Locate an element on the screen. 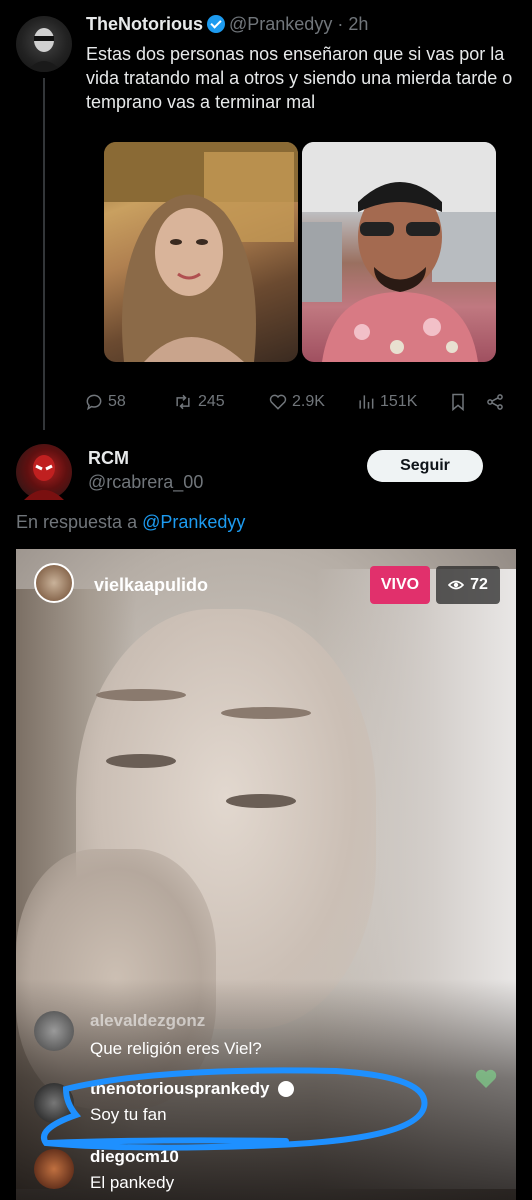 This screenshot has width=532, height=1200. heart-icon is located at coordinates (486, 1079).